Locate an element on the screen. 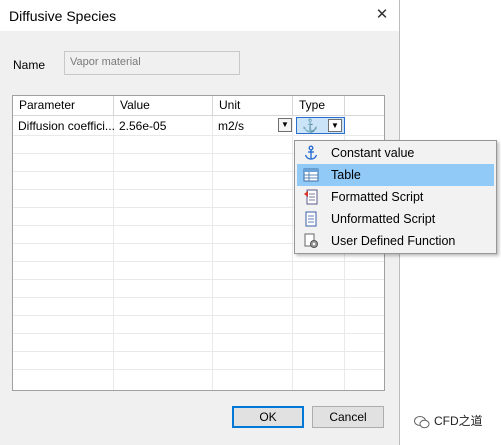 This screenshot has width=501, height=445. user-function-icon is located at coordinates (311, 240).